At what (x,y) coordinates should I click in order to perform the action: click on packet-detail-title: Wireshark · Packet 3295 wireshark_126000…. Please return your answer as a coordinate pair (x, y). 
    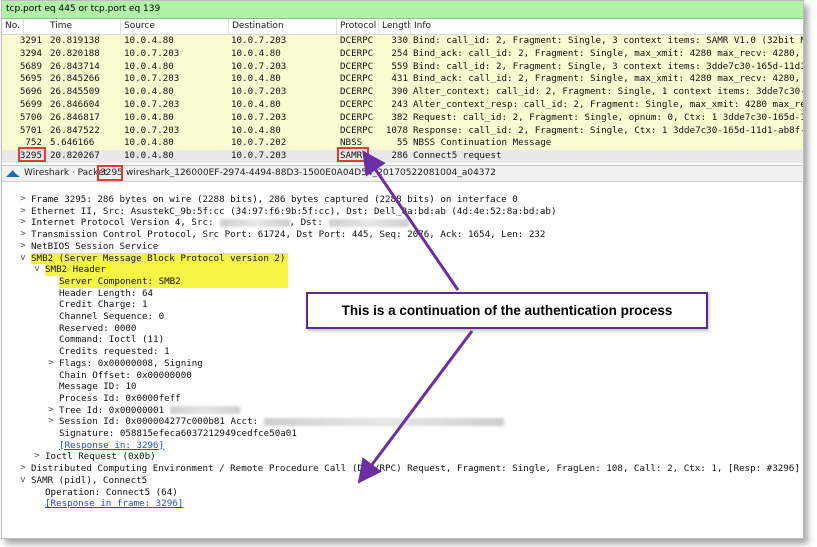
    Looking at the image, I should click on (402, 173).